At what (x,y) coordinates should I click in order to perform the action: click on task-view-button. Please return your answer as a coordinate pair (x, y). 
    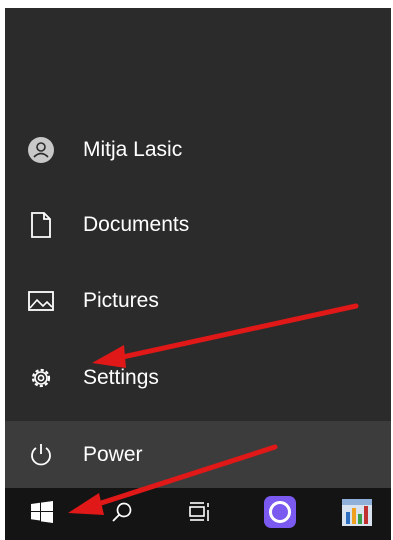
    Looking at the image, I should click on (200, 514).